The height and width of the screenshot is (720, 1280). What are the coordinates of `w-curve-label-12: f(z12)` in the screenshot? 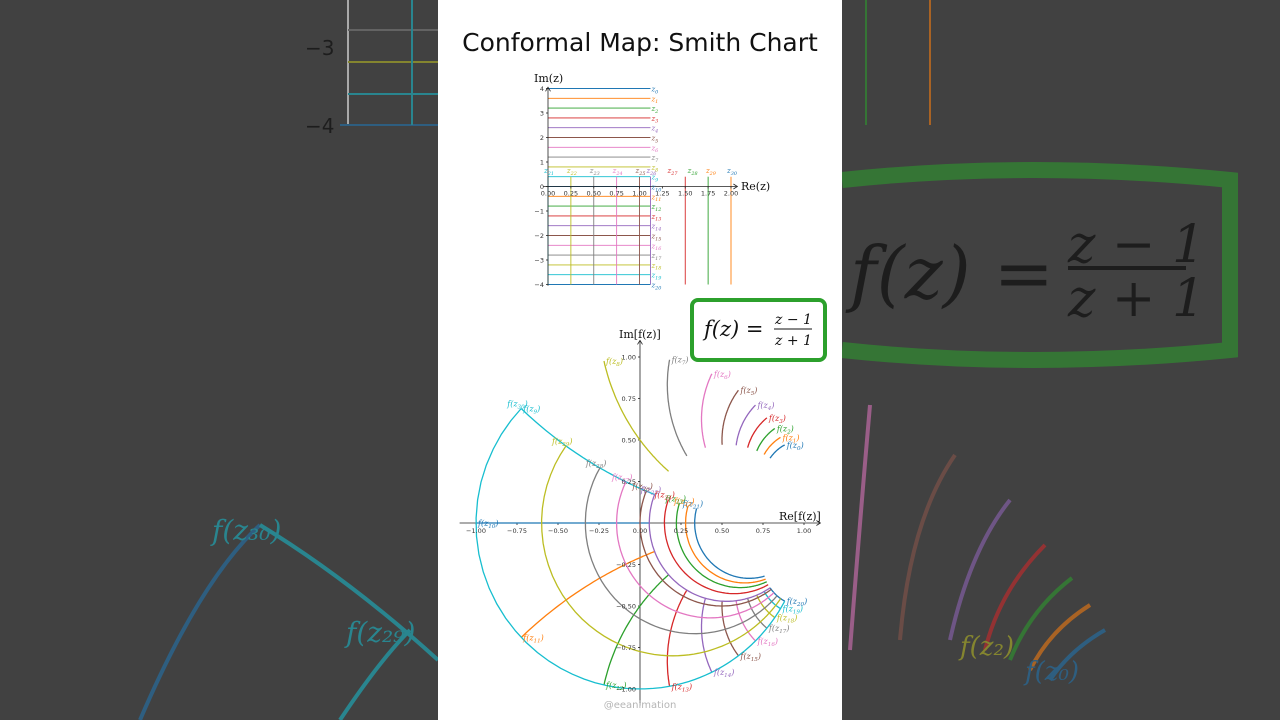 It's located at (616, 686).